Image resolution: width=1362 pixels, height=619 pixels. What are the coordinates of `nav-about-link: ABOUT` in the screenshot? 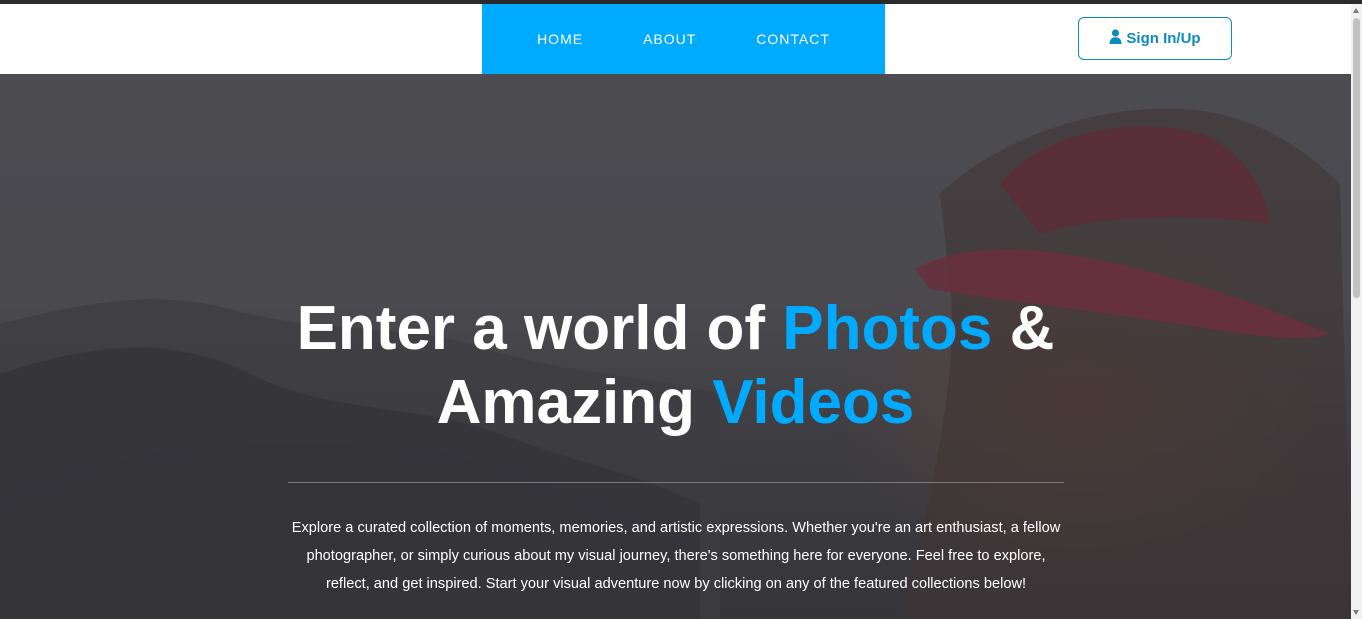 It's located at (669, 39).